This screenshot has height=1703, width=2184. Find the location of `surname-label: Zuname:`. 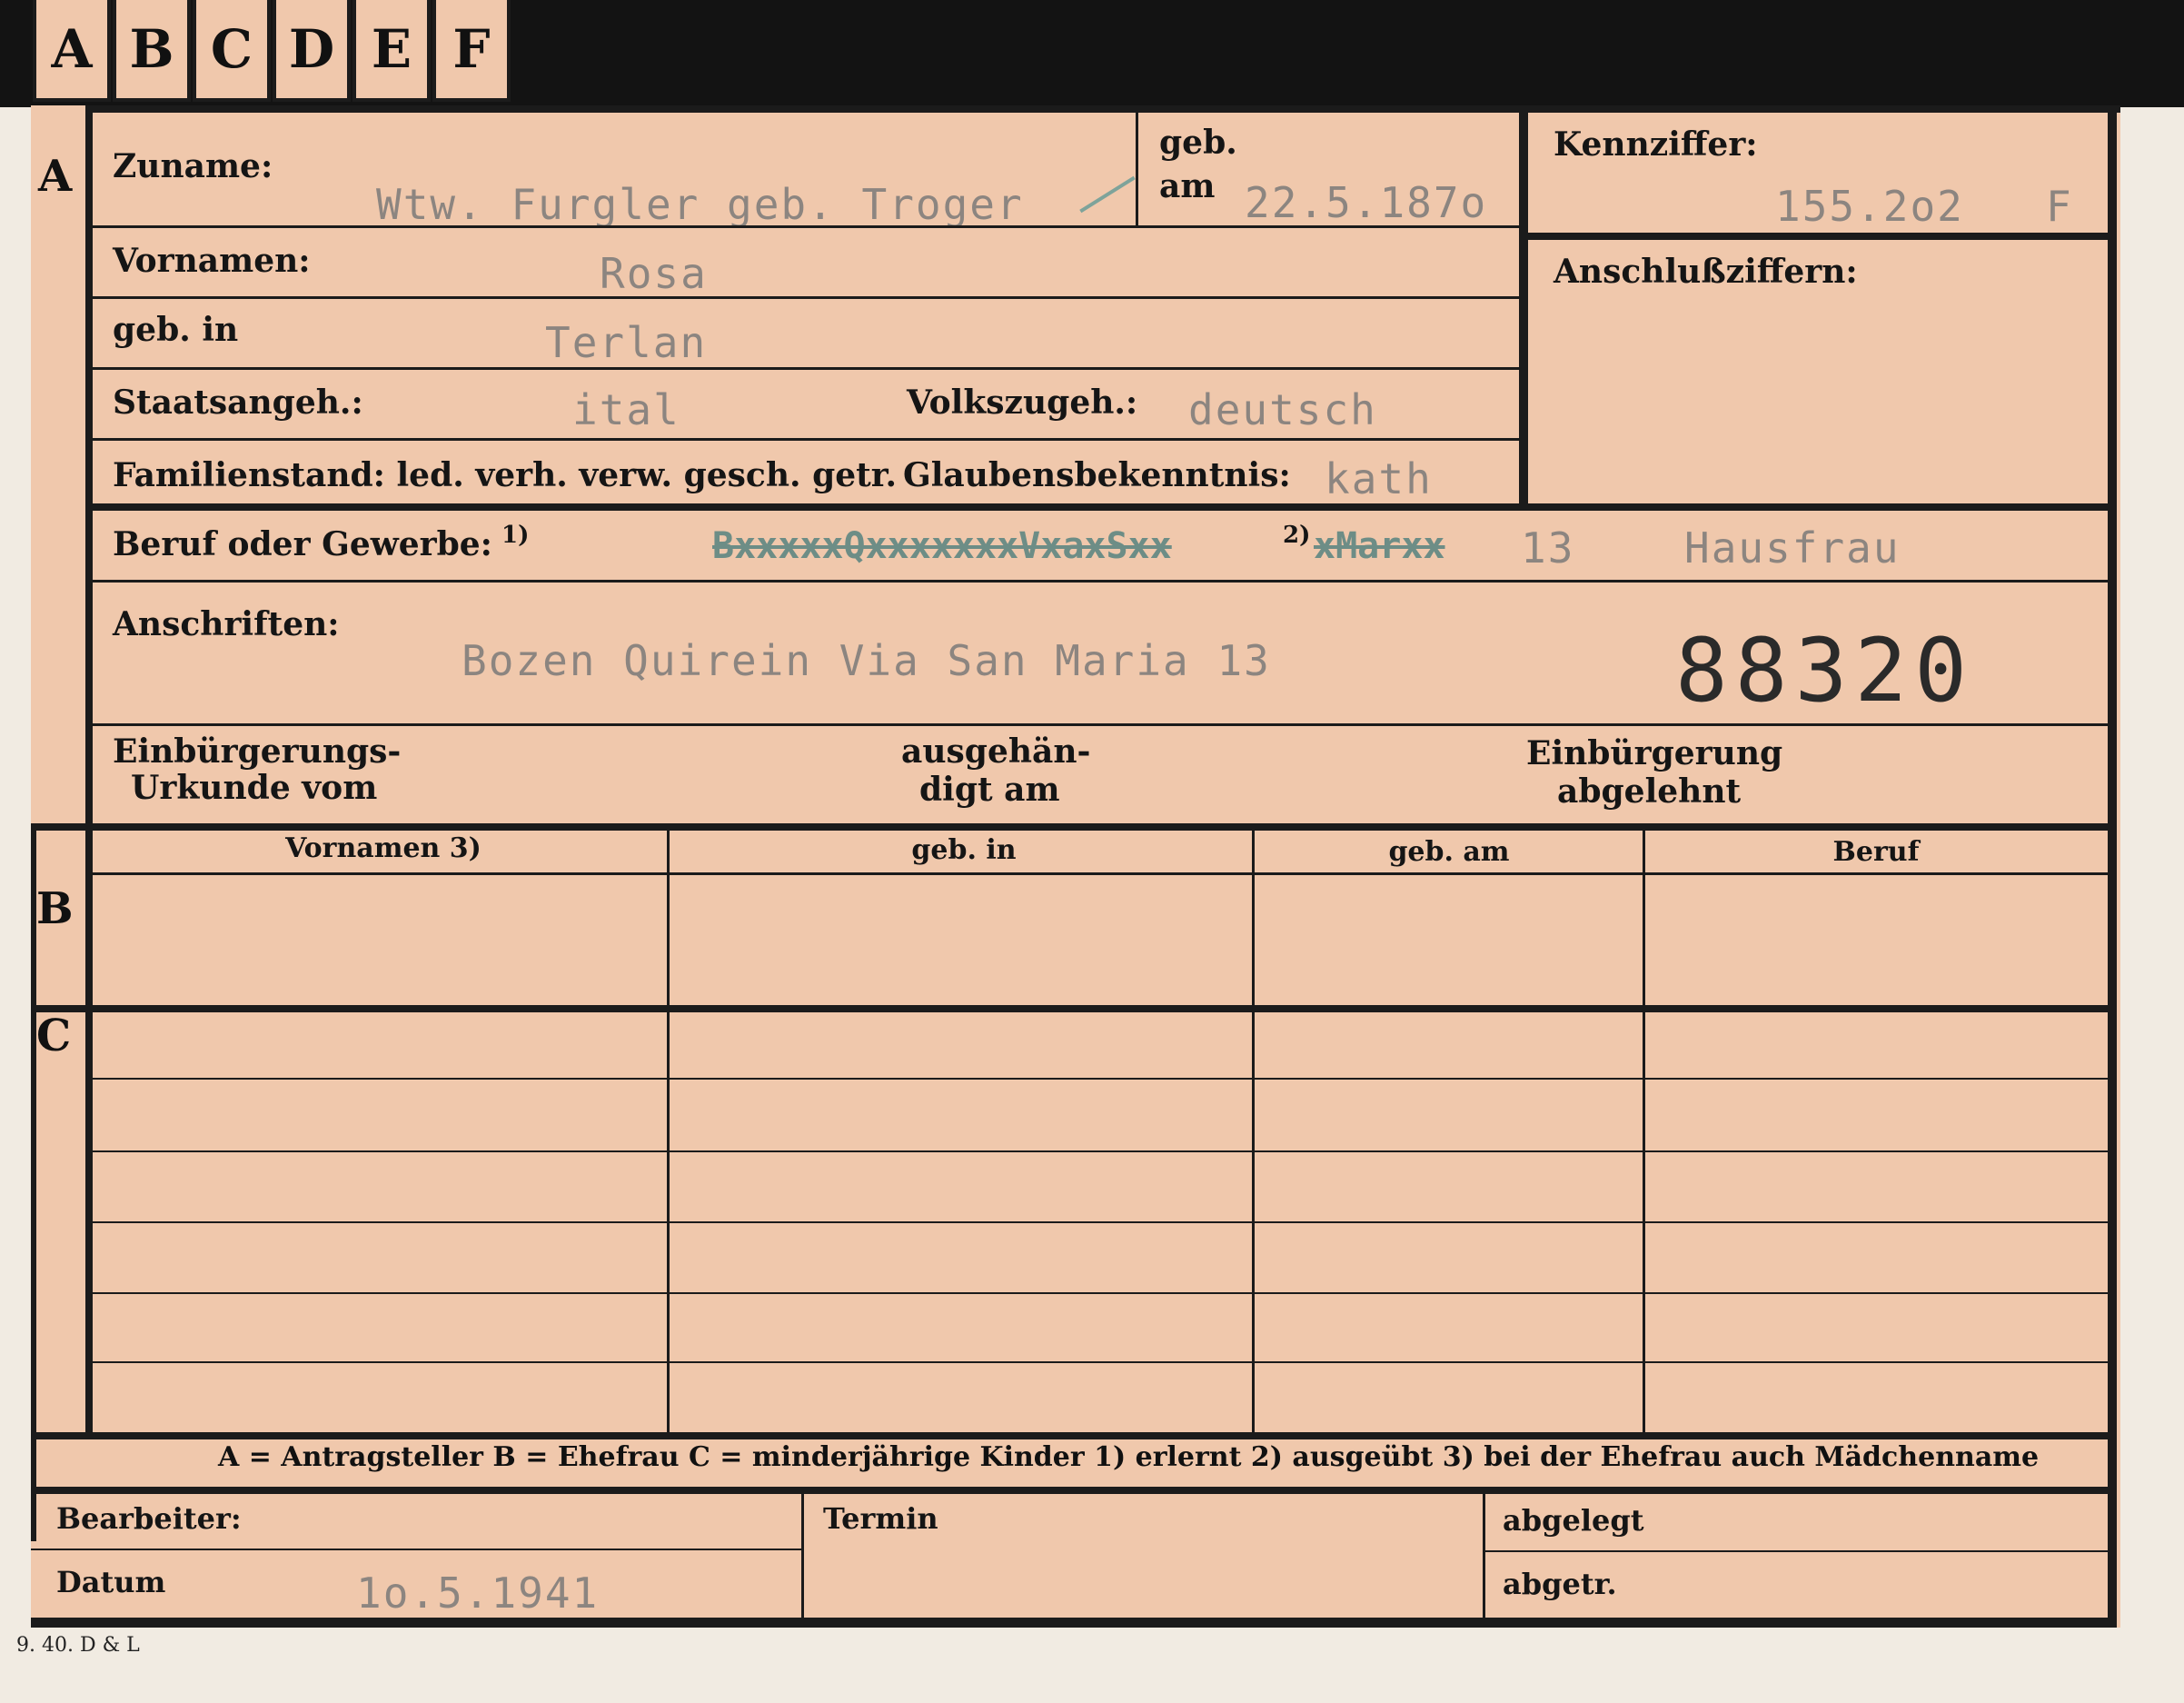

surname-label: Zuname: is located at coordinates (193, 166).